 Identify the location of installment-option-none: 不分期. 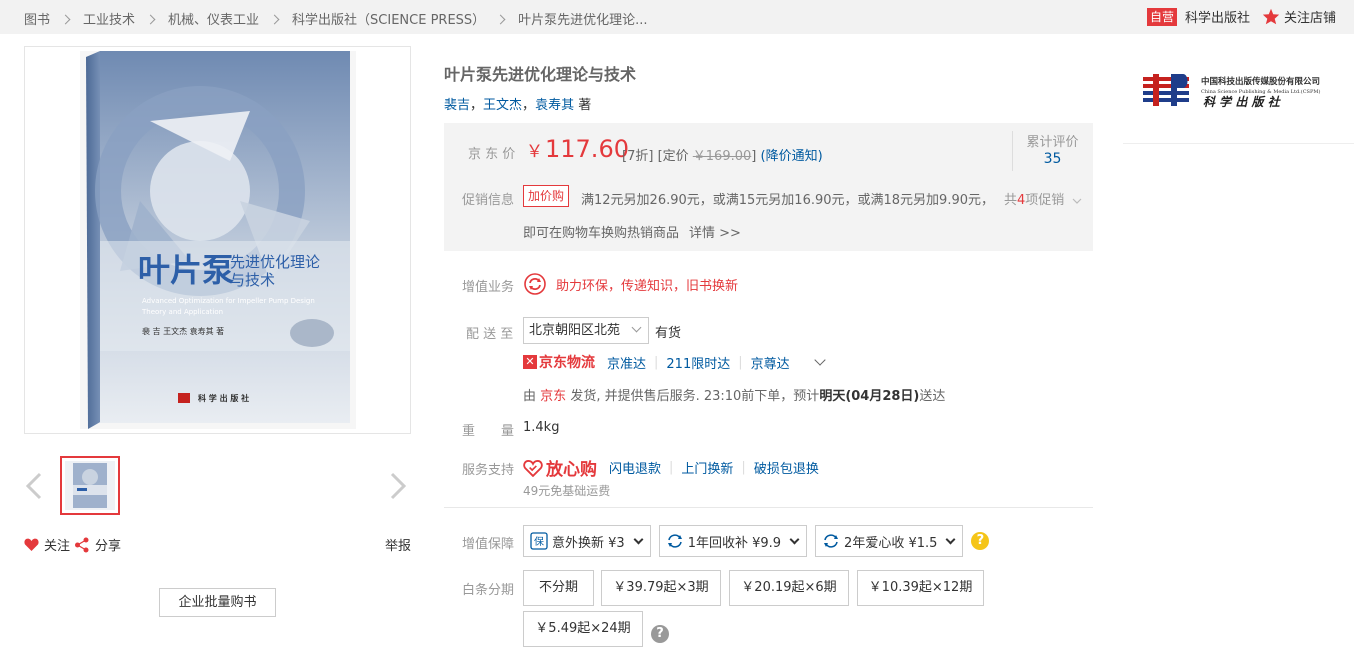
(558, 588).